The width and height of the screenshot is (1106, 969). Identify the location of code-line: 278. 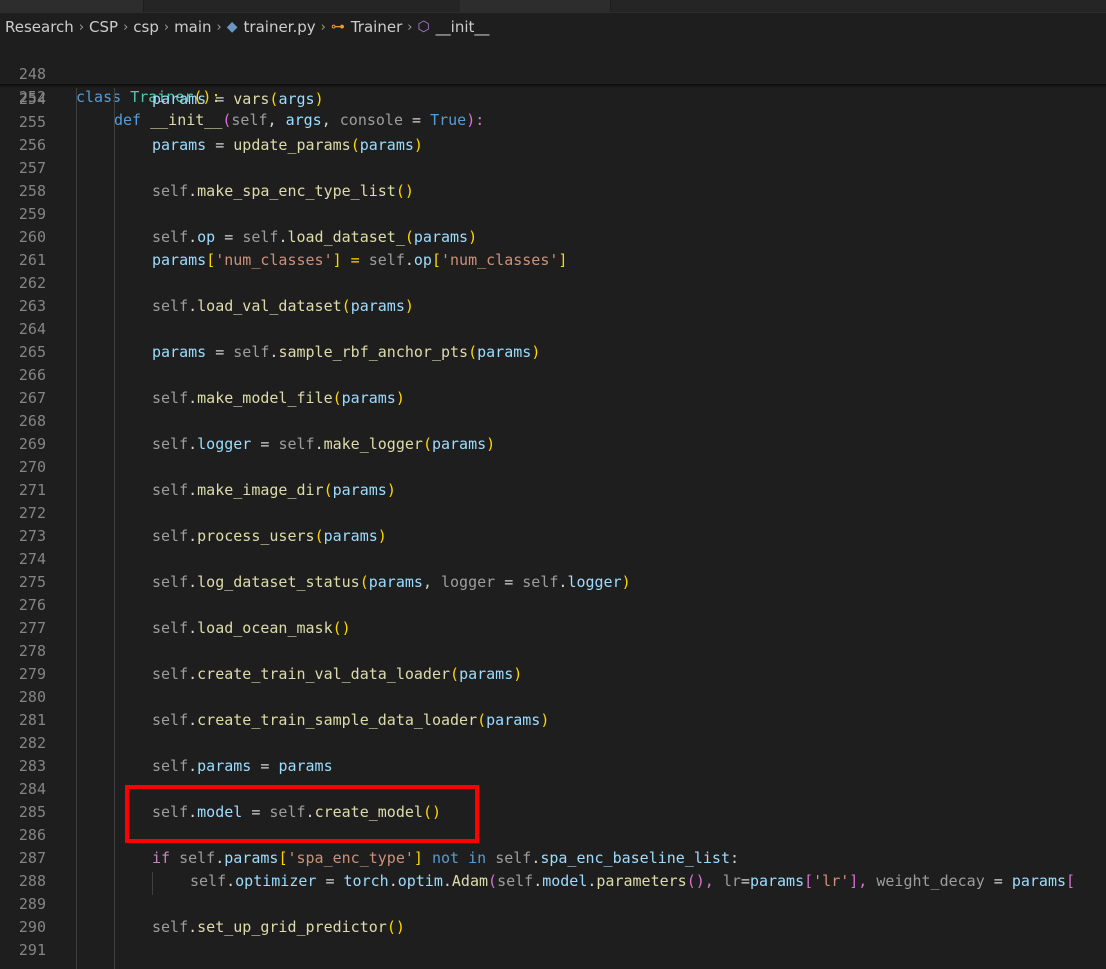
(553, 651).